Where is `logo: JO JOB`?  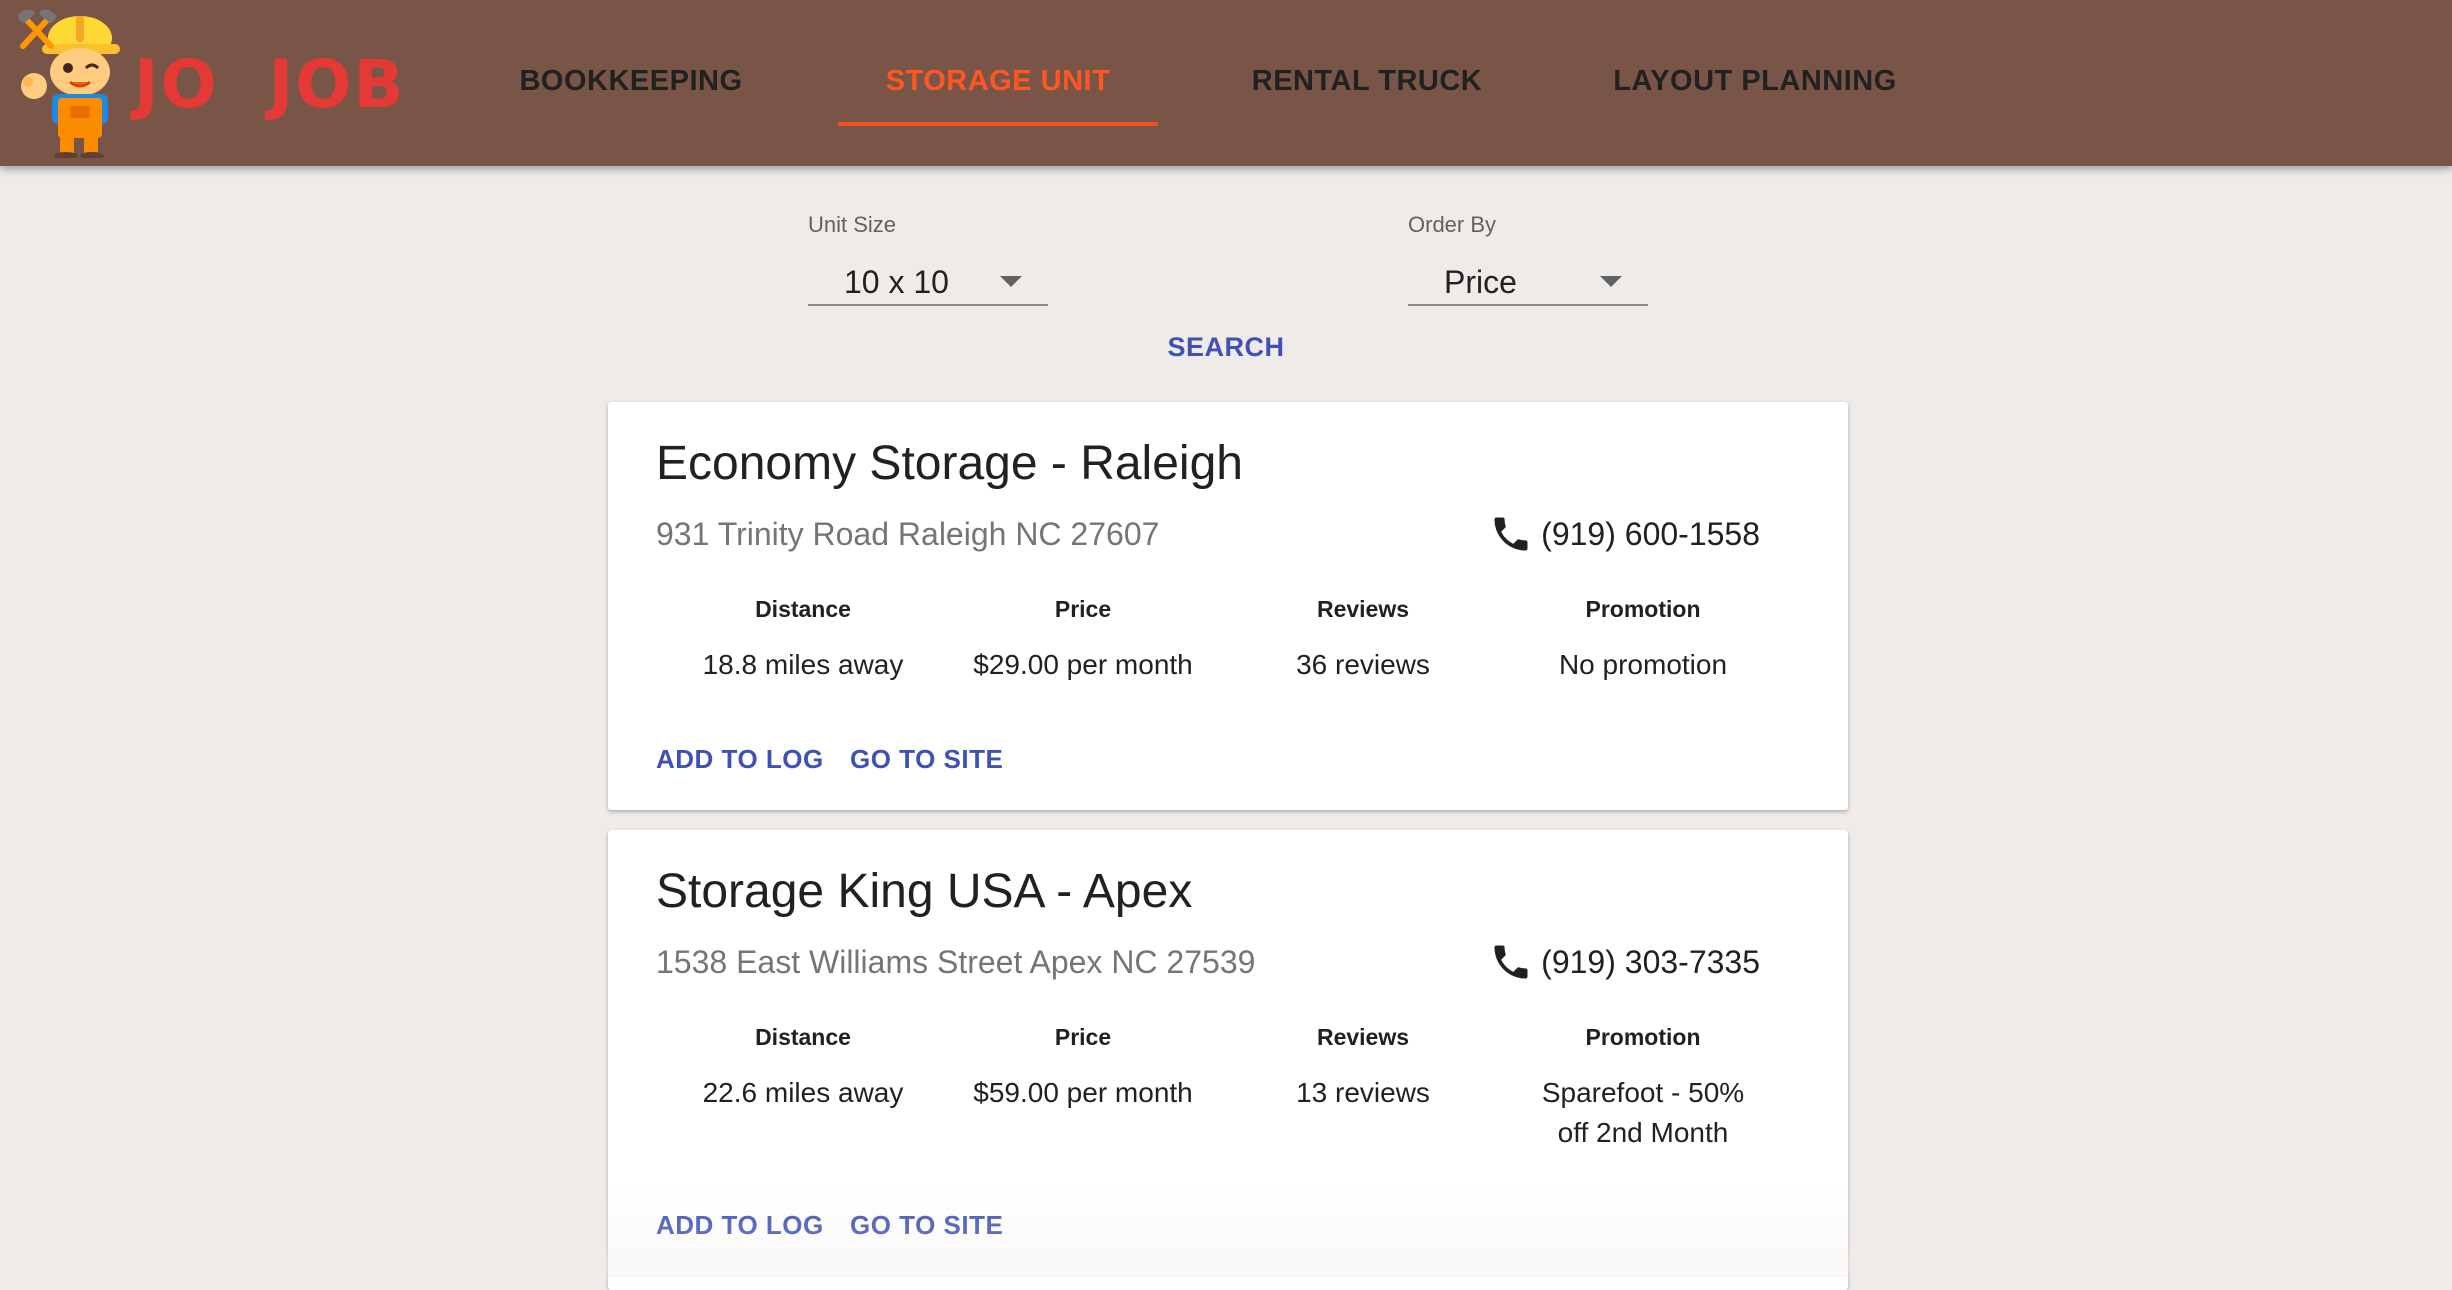 logo: JO JOB is located at coordinates (211, 84).